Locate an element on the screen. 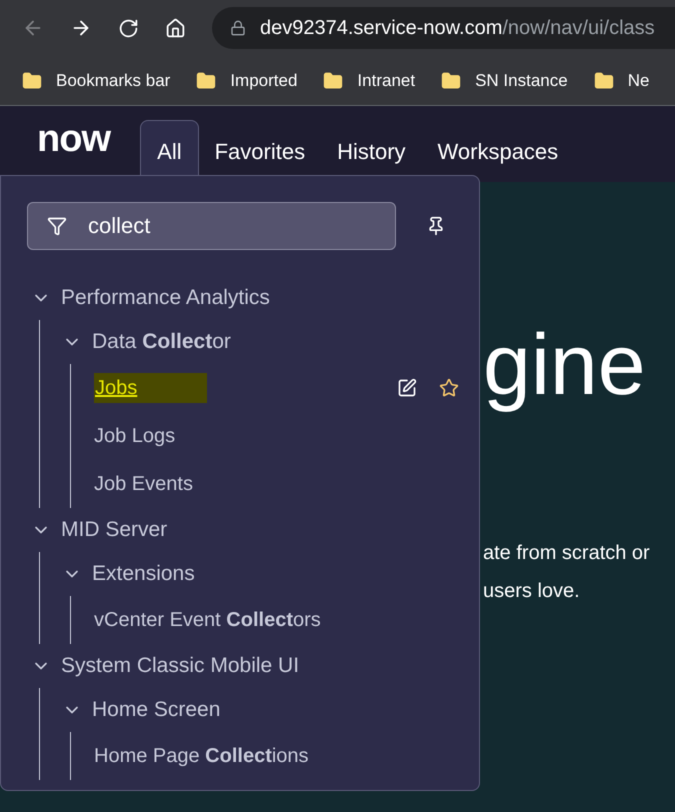 Image resolution: width=675 pixels, height=812 pixels. menu-group-label: Home Screen is located at coordinates (156, 710).